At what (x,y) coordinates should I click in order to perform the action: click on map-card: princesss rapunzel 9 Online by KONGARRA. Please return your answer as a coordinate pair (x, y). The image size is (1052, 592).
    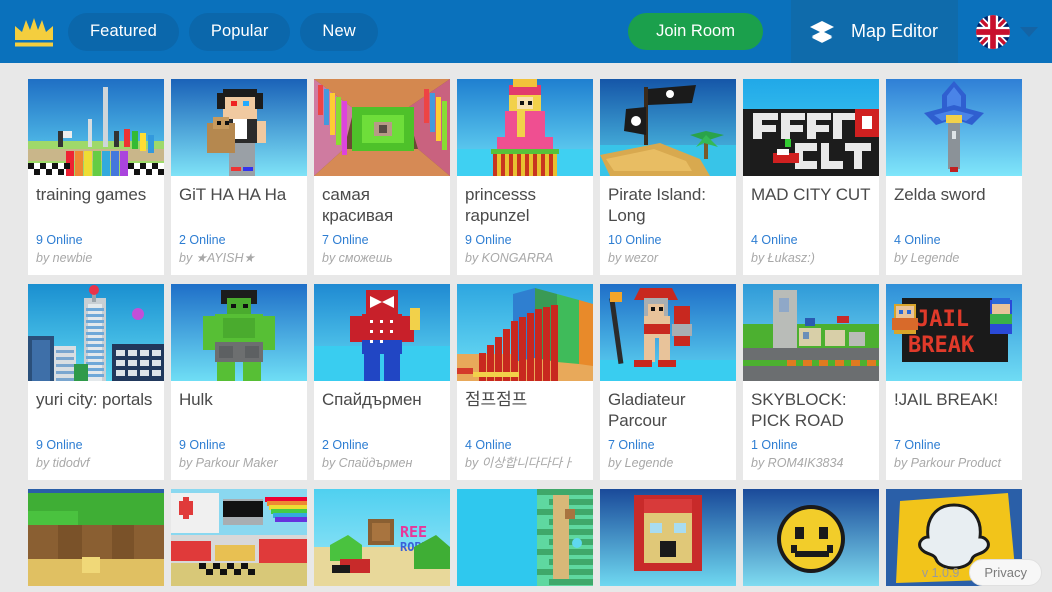
    Looking at the image, I should click on (525, 177).